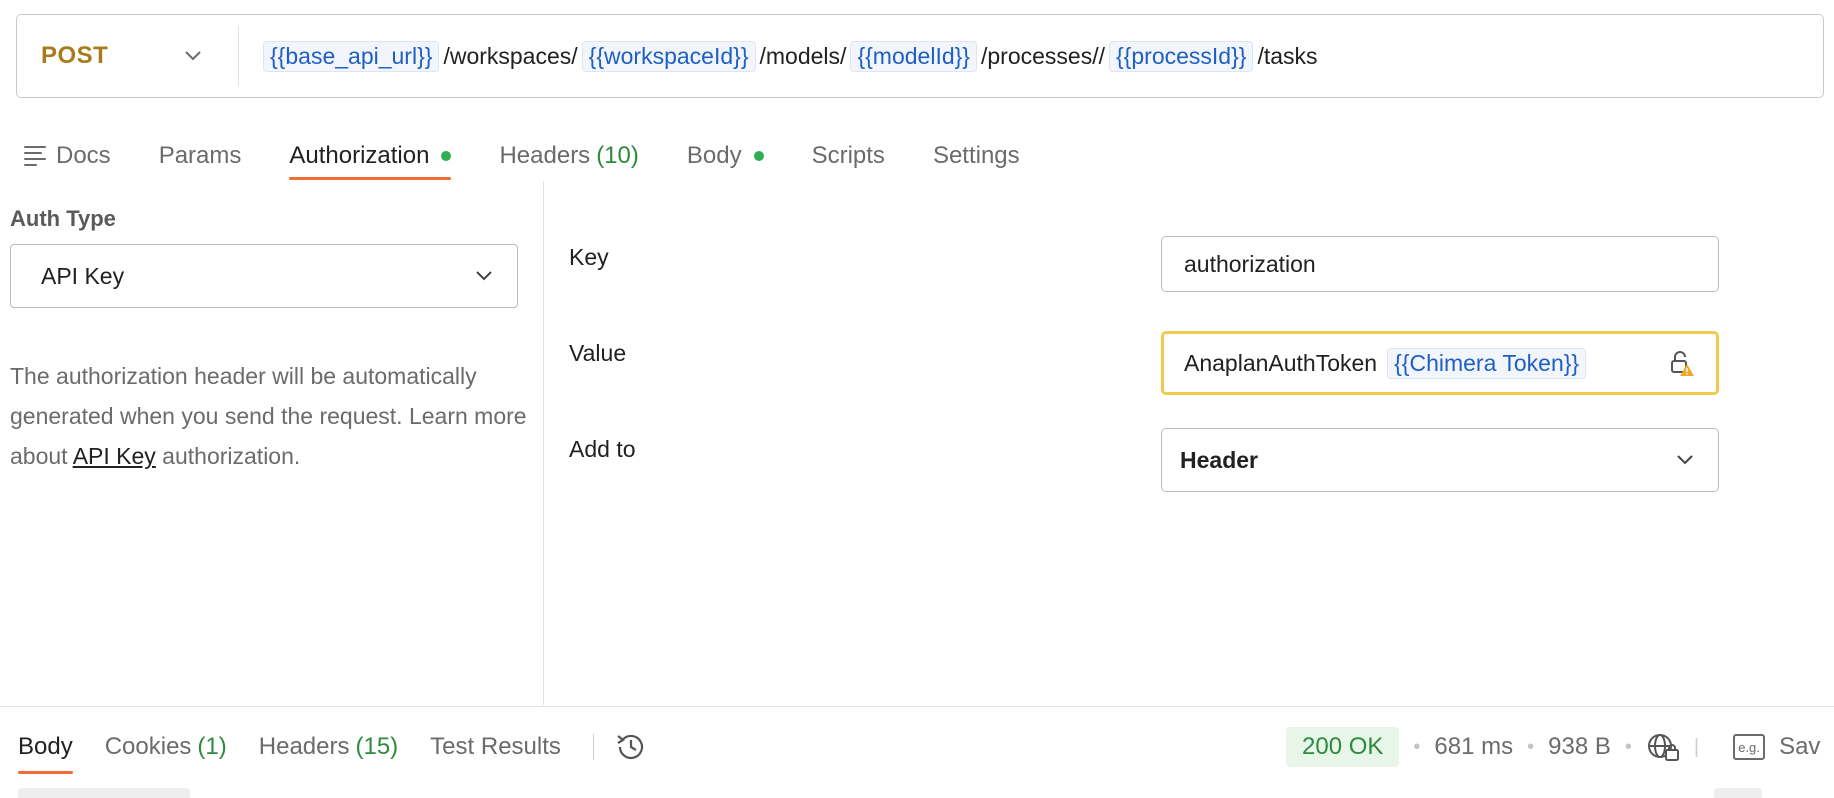 The height and width of the screenshot is (798, 1834). I want to click on tab-authorization: Authorization, so click(370, 154).